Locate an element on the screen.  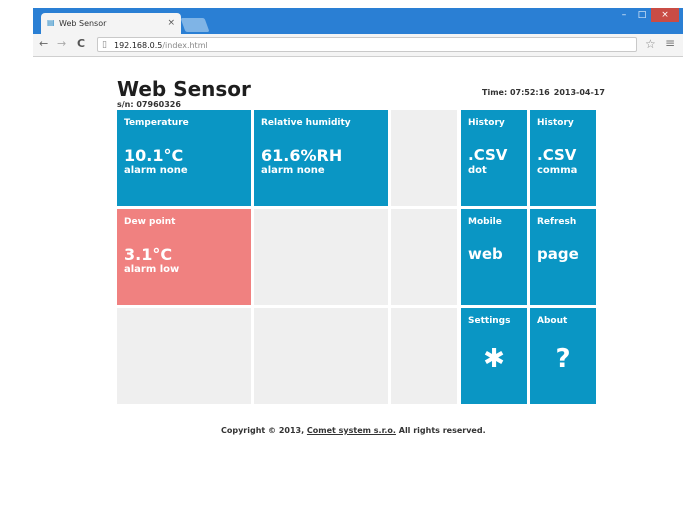
dew-point-alarm: alarm low is located at coordinates (152, 269).